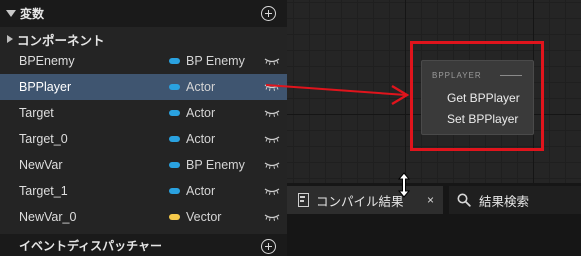  What do you see at coordinates (303, 200) in the screenshot?
I see `compile-log-icon` at bounding box center [303, 200].